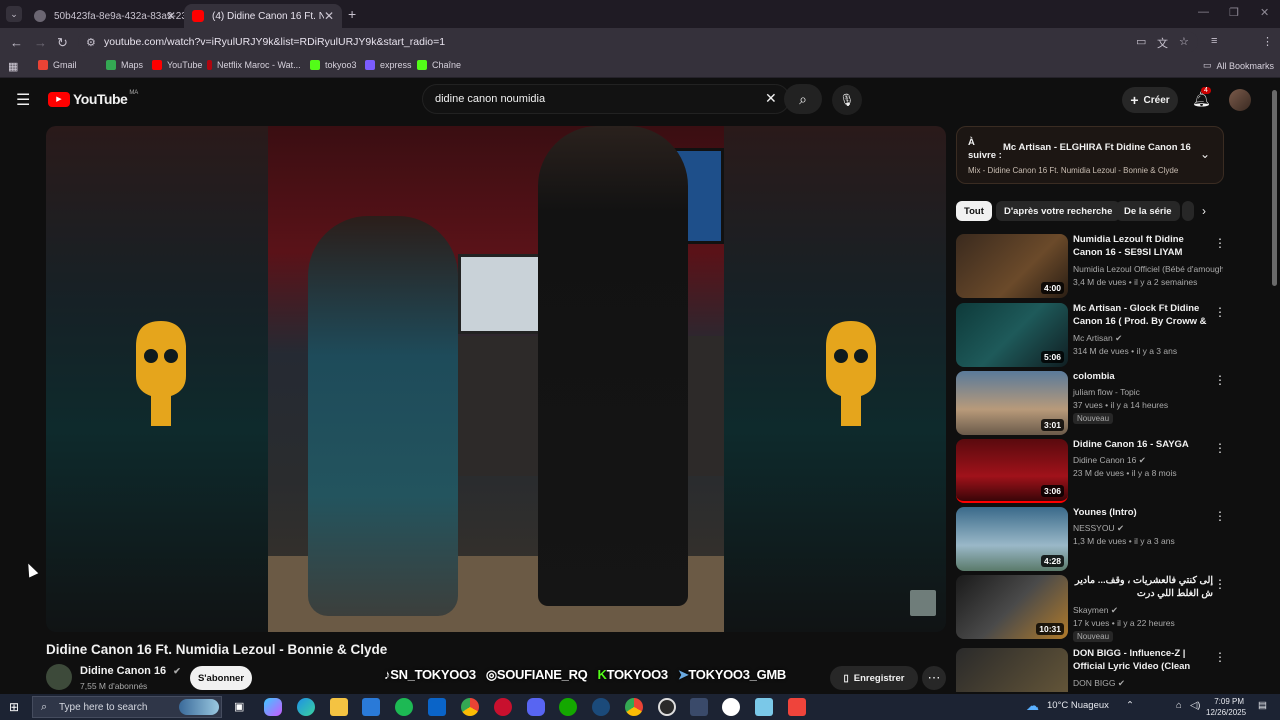 This screenshot has height=720, width=1280. What do you see at coordinates (1078, 705) in the screenshot?
I see `weather-text: 10°C Nuageux` at bounding box center [1078, 705].